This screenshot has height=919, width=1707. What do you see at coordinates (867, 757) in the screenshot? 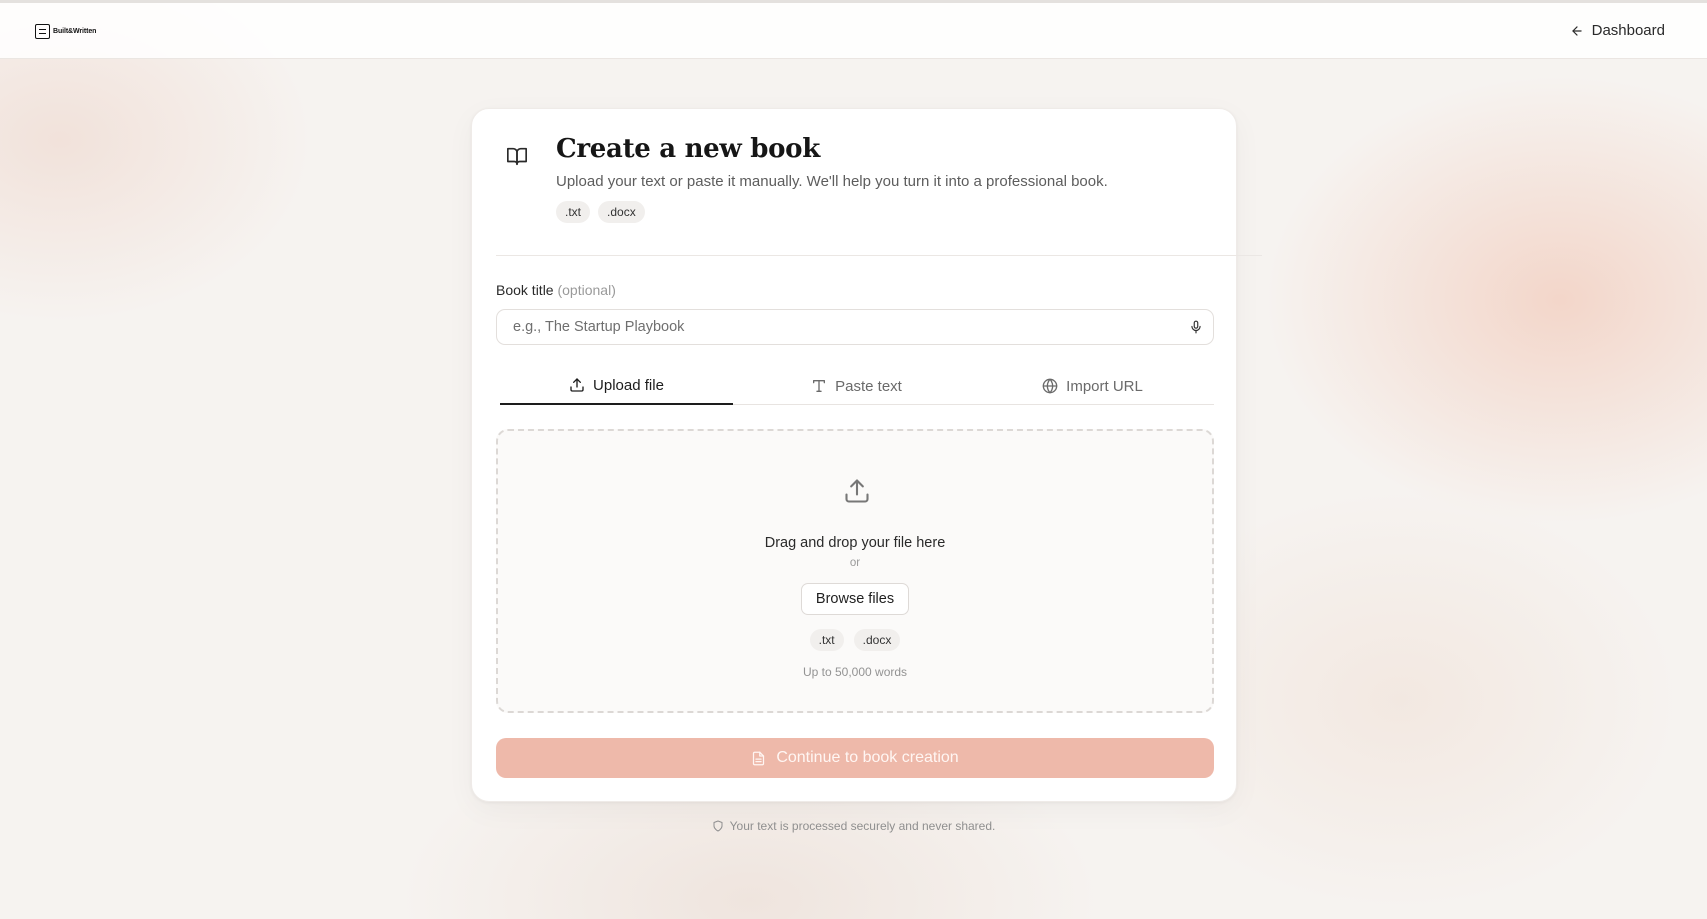
I see `continue-button-label: Continue to book creation` at bounding box center [867, 757].